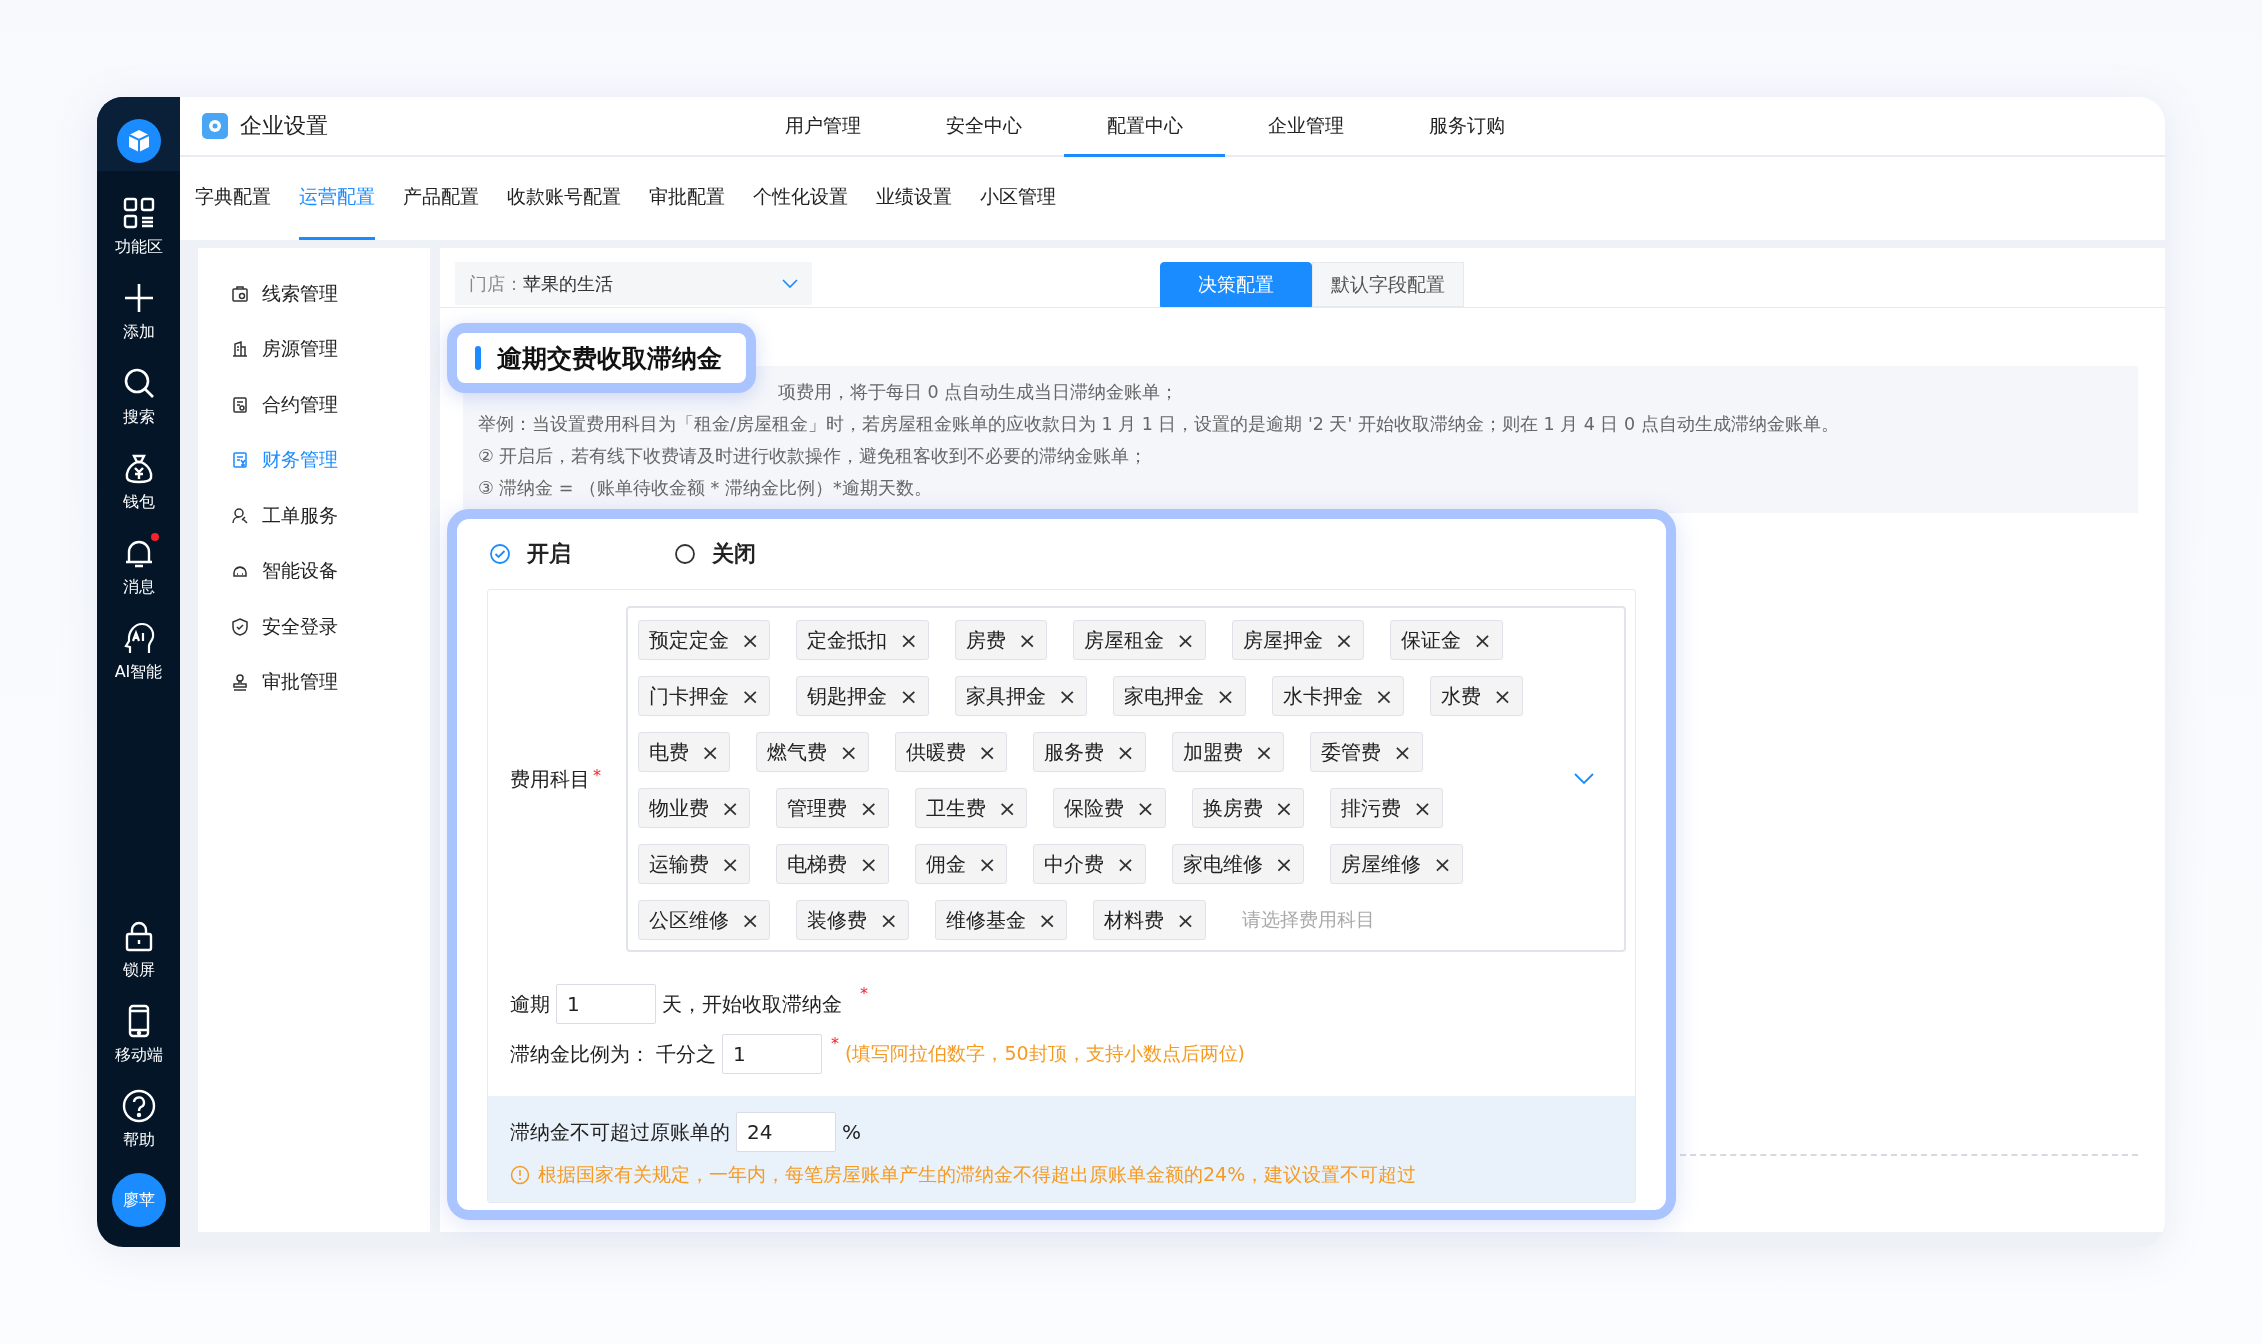  I want to click on menu-item: 安全登录, so click(314, 627).